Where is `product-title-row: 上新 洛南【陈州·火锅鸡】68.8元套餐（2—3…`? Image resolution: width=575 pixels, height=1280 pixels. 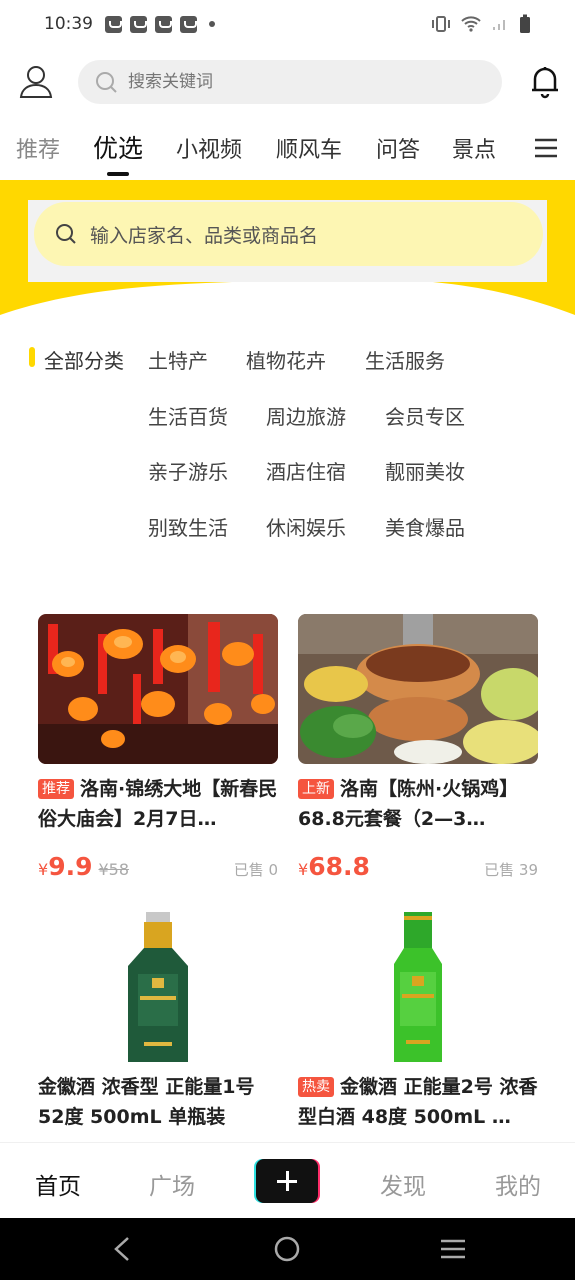 product-title-row: 上新 洛南【陈州·火锅鸡】68.8元套餐（2—3… is located at coordinates (418, 804).